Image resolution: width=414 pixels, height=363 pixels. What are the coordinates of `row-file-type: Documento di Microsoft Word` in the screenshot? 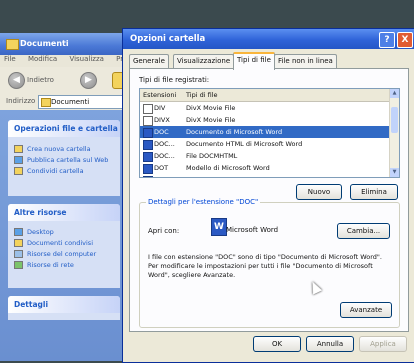 It's located at (234, 132).